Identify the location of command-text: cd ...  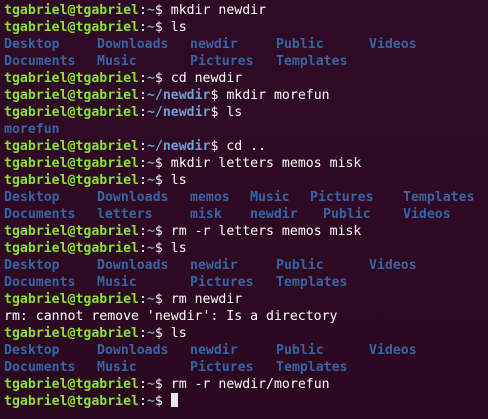
(246, 146).